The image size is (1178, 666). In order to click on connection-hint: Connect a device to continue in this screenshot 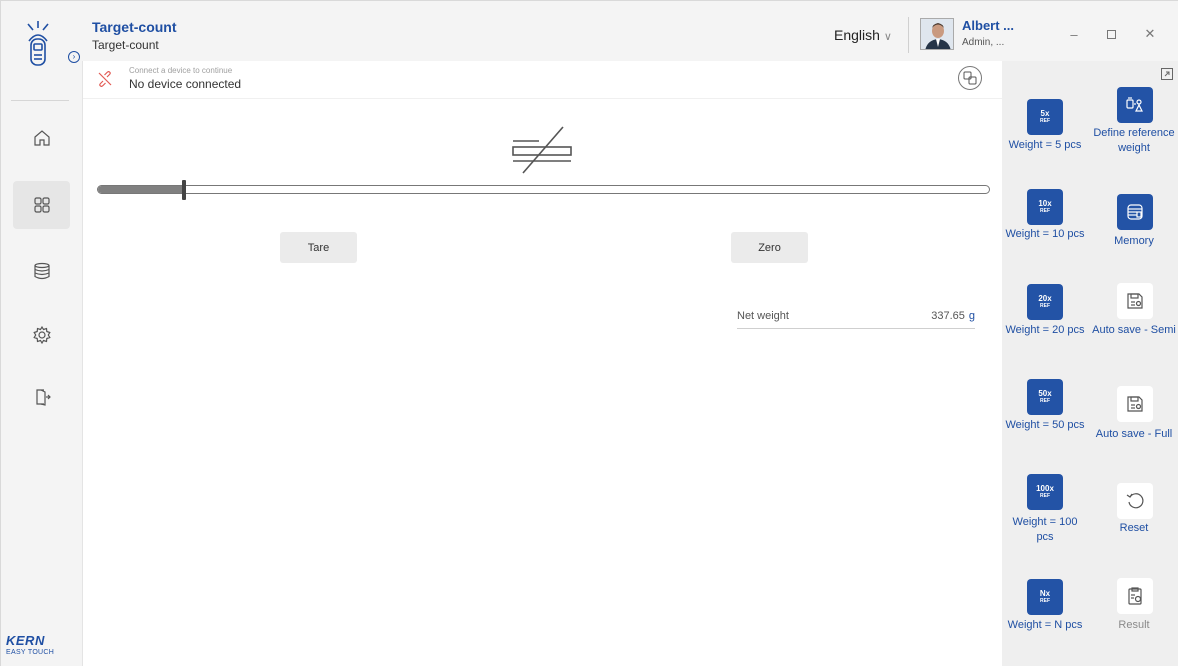, I will do `click(181, 70)`.